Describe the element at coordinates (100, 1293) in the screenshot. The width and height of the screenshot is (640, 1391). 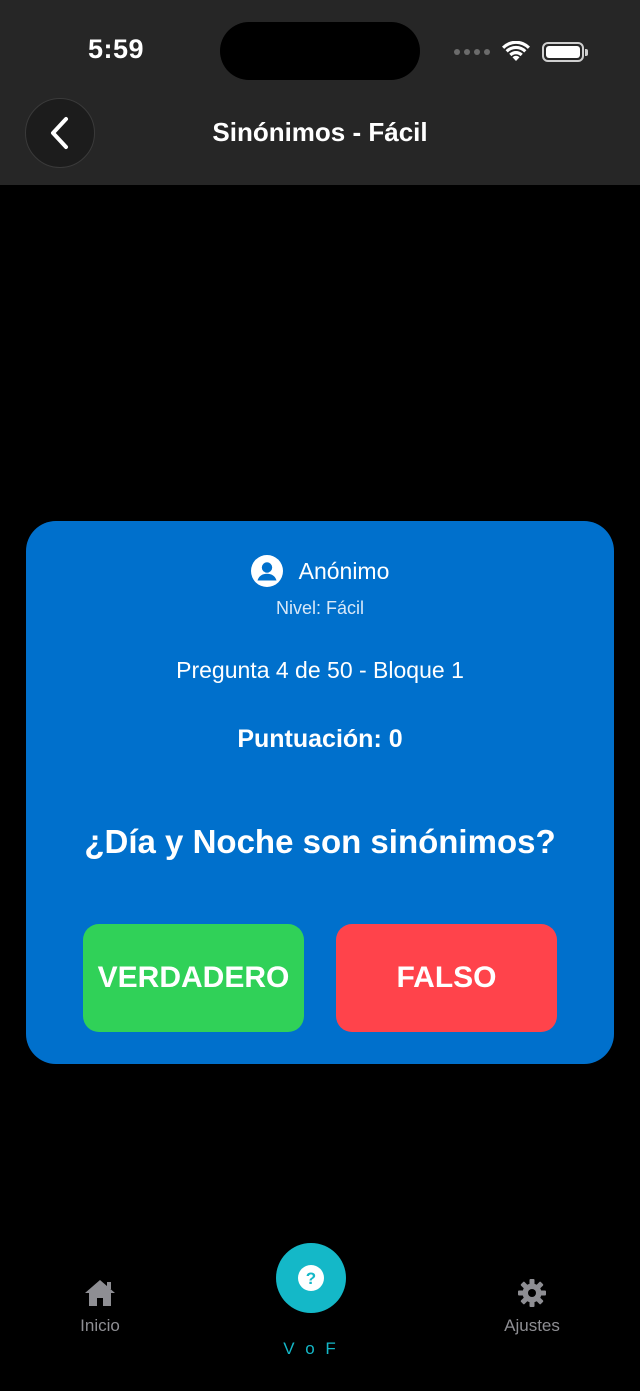
I see `home-icon` at that location.